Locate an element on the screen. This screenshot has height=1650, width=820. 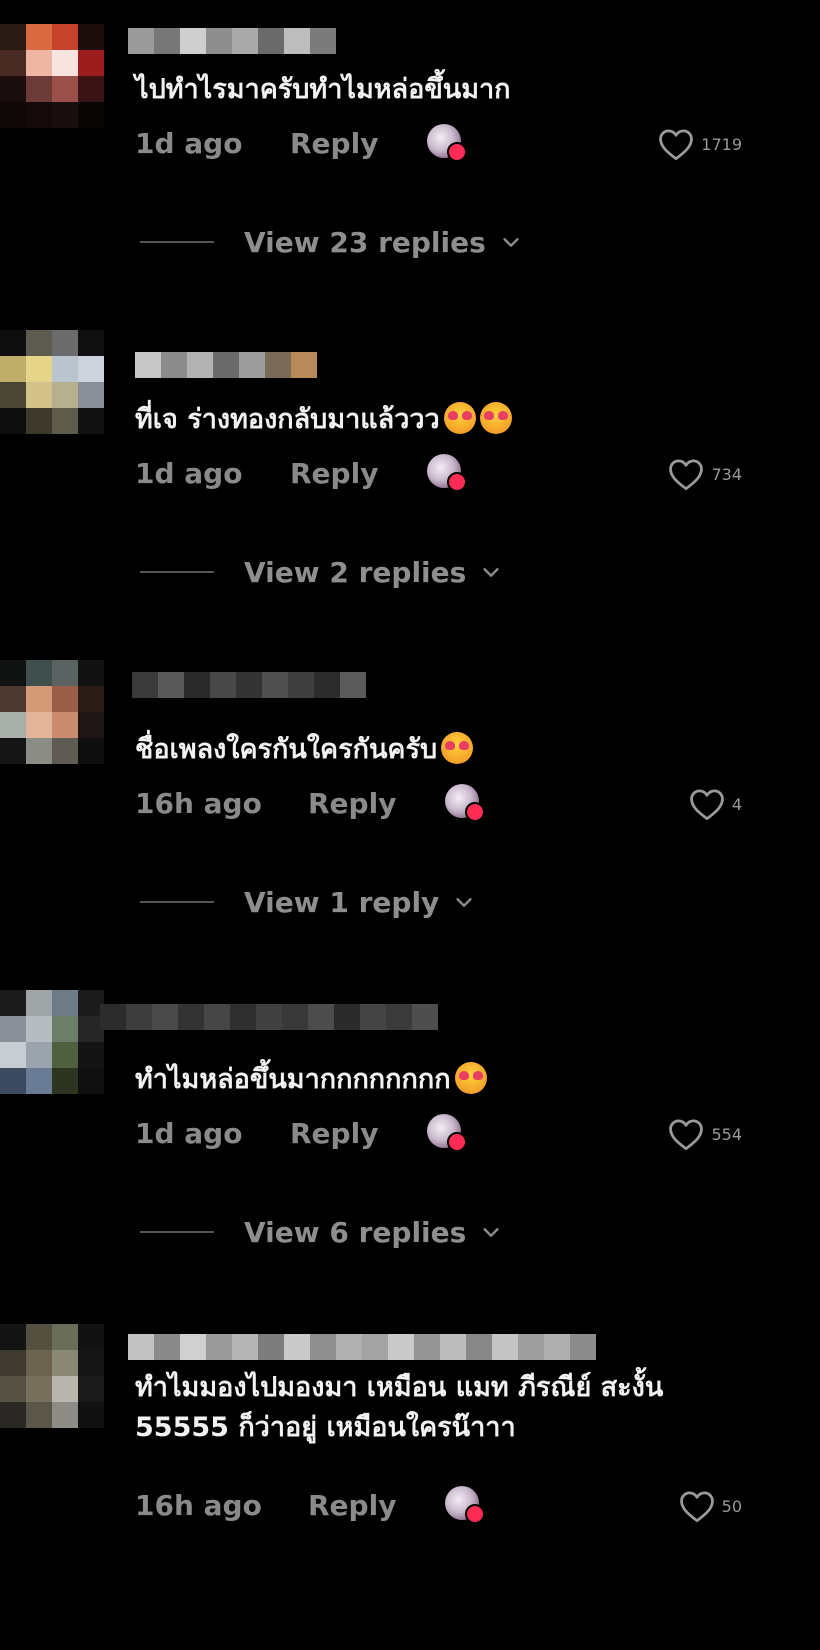
view-replies-button: View 1 reply is located at coordinates (307, 902).